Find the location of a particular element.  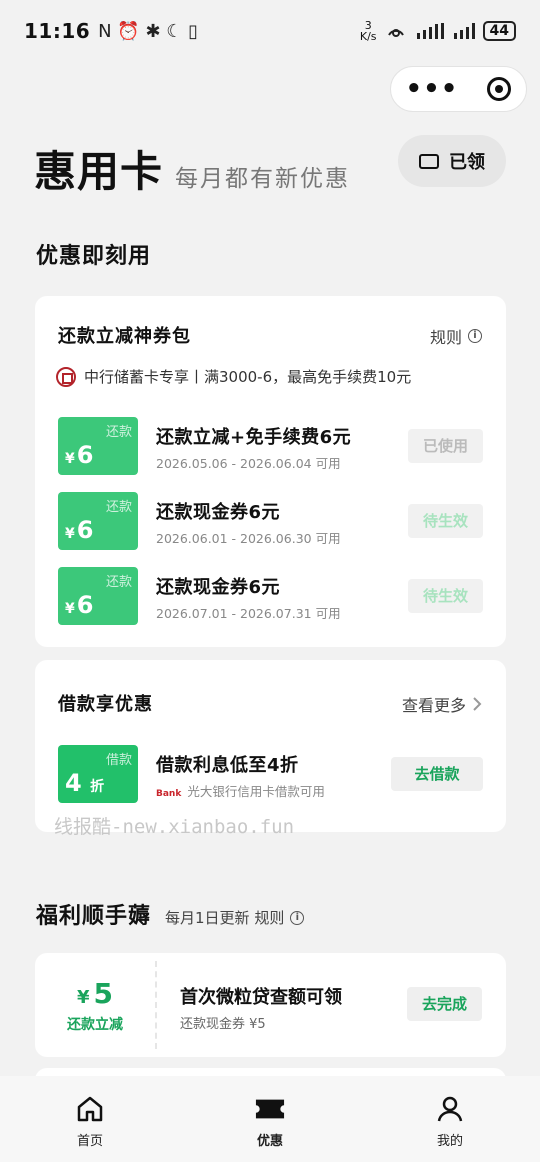

more-icon: ••• is located at coordinates (432, 89).